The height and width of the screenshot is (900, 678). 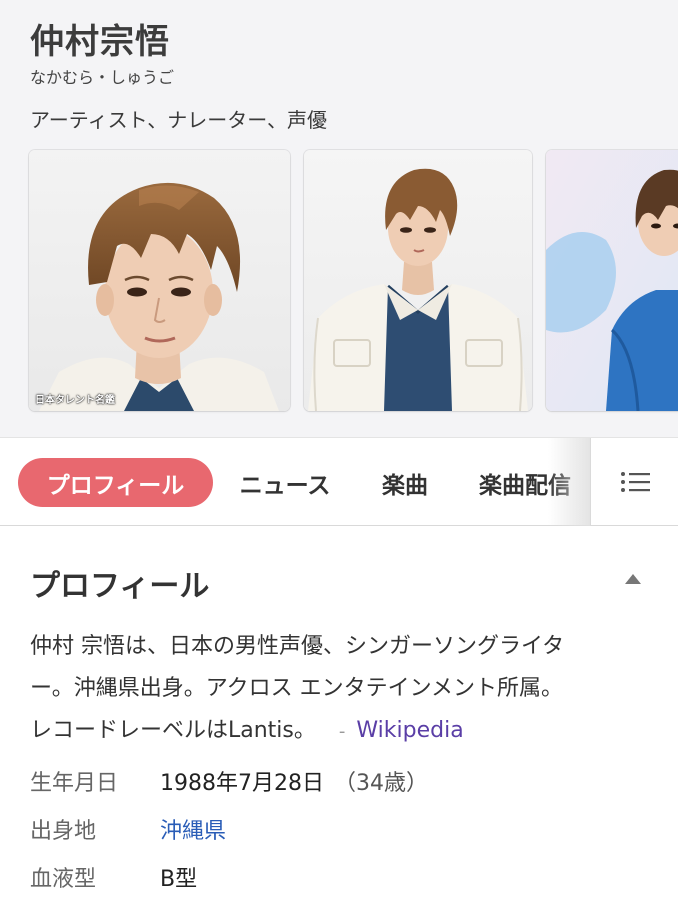 What do you see at coordinates (297, 646) in the screenshot?
I see `description-line-1: 仲村 宗悟は、日本の男性声優、シンガーソングライタ` at bounding box center [297, 646].